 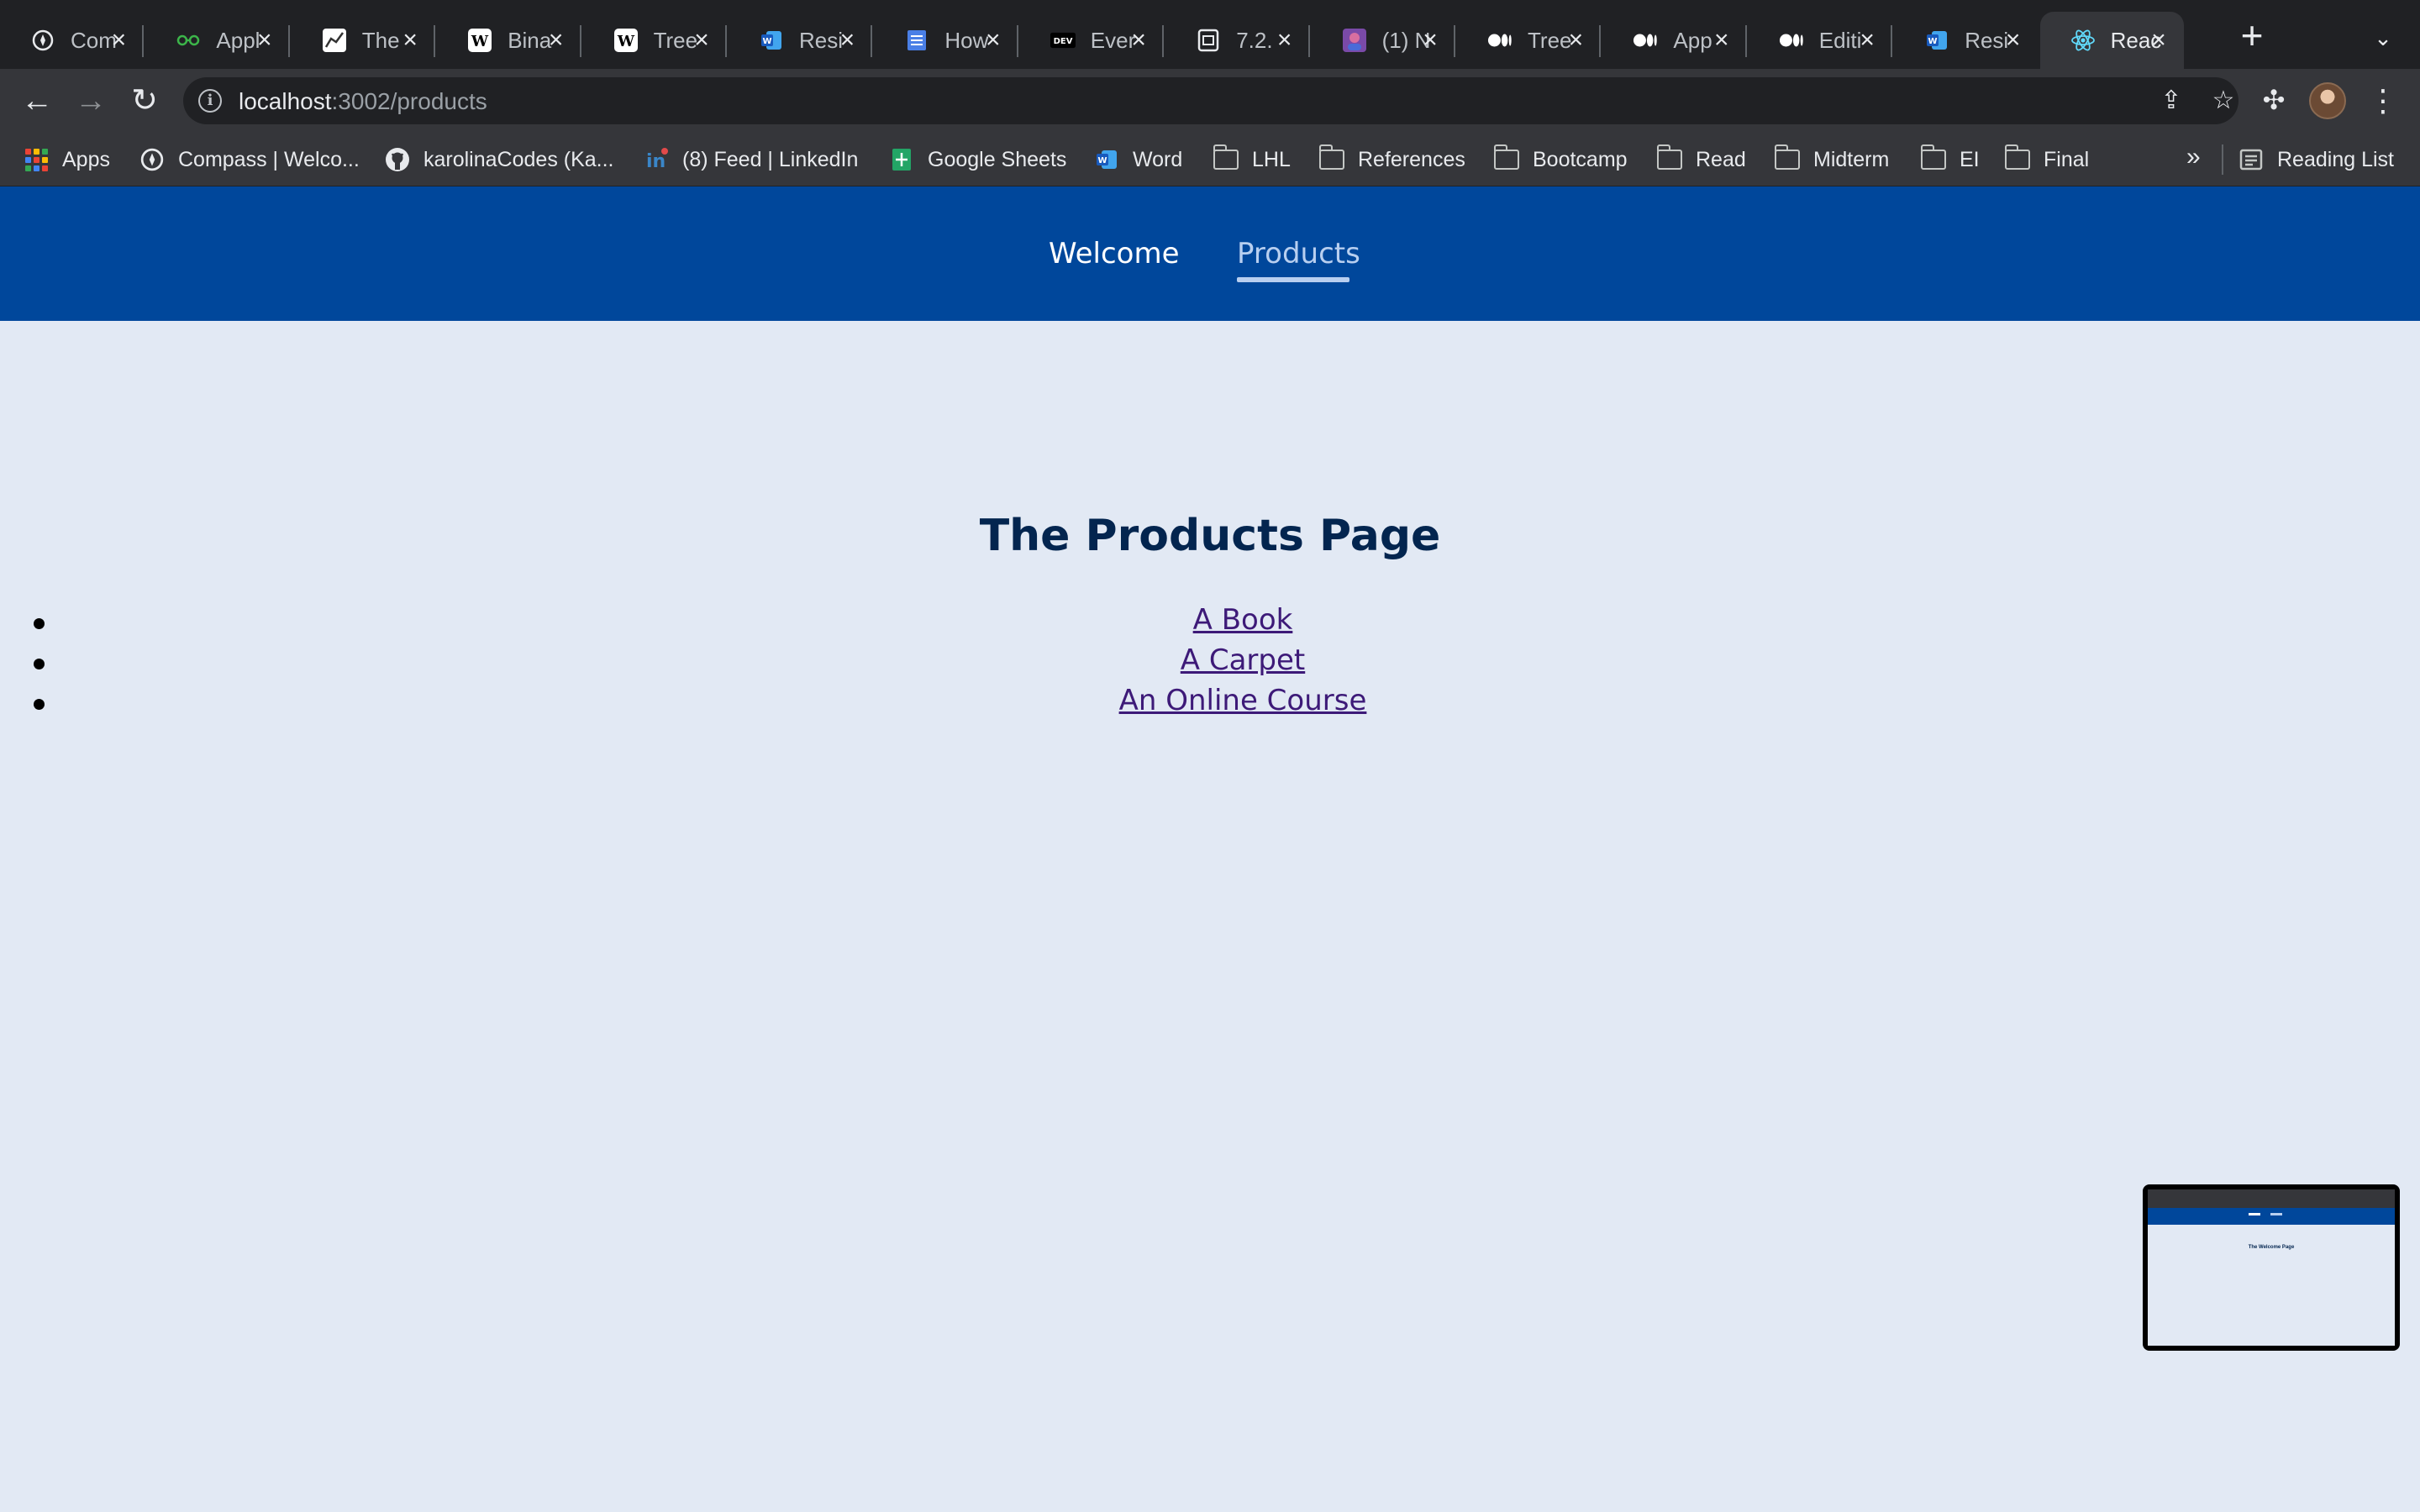 I want to click on tab-8: DEV Ever ×, so click(x=1092, y=40).